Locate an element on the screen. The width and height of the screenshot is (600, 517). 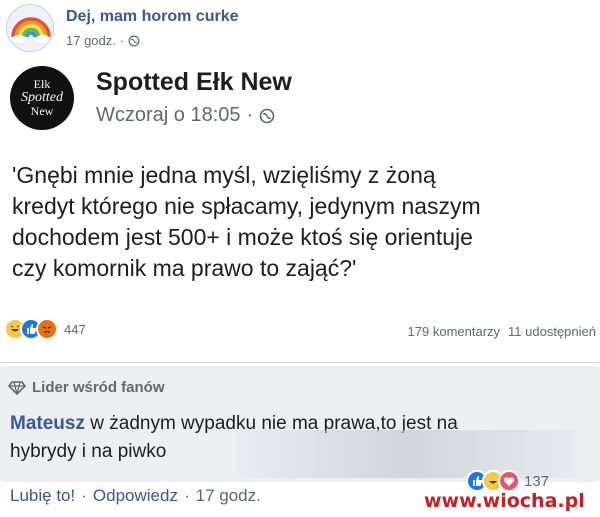
reactions-summary: 447 is located at coordinates (45, 329).